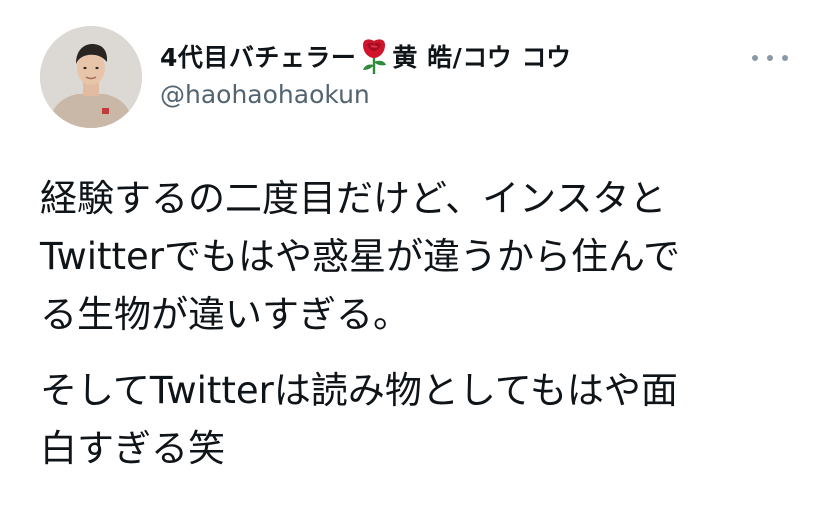  Describe the element at coordinates (265, 94) in the screenshot. I see `author-handle: @haohaohaokun` at that location.